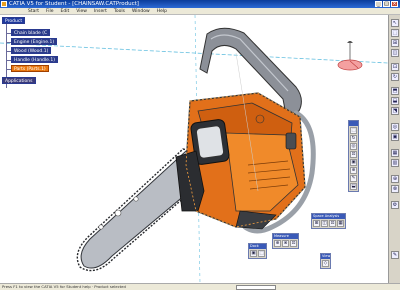 Image resolution: width=400 pixels, height=290 pixels. I want to click on command-input, so click(255, 287).